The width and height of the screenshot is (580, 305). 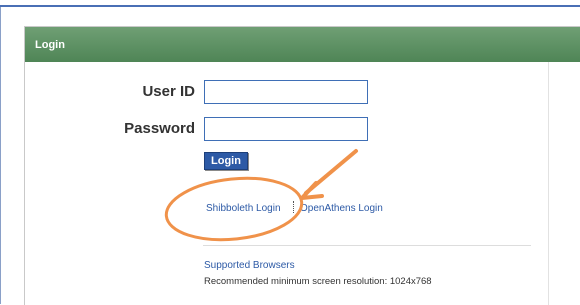 I want to click on highlight-circle, so click(x=234, y=209).